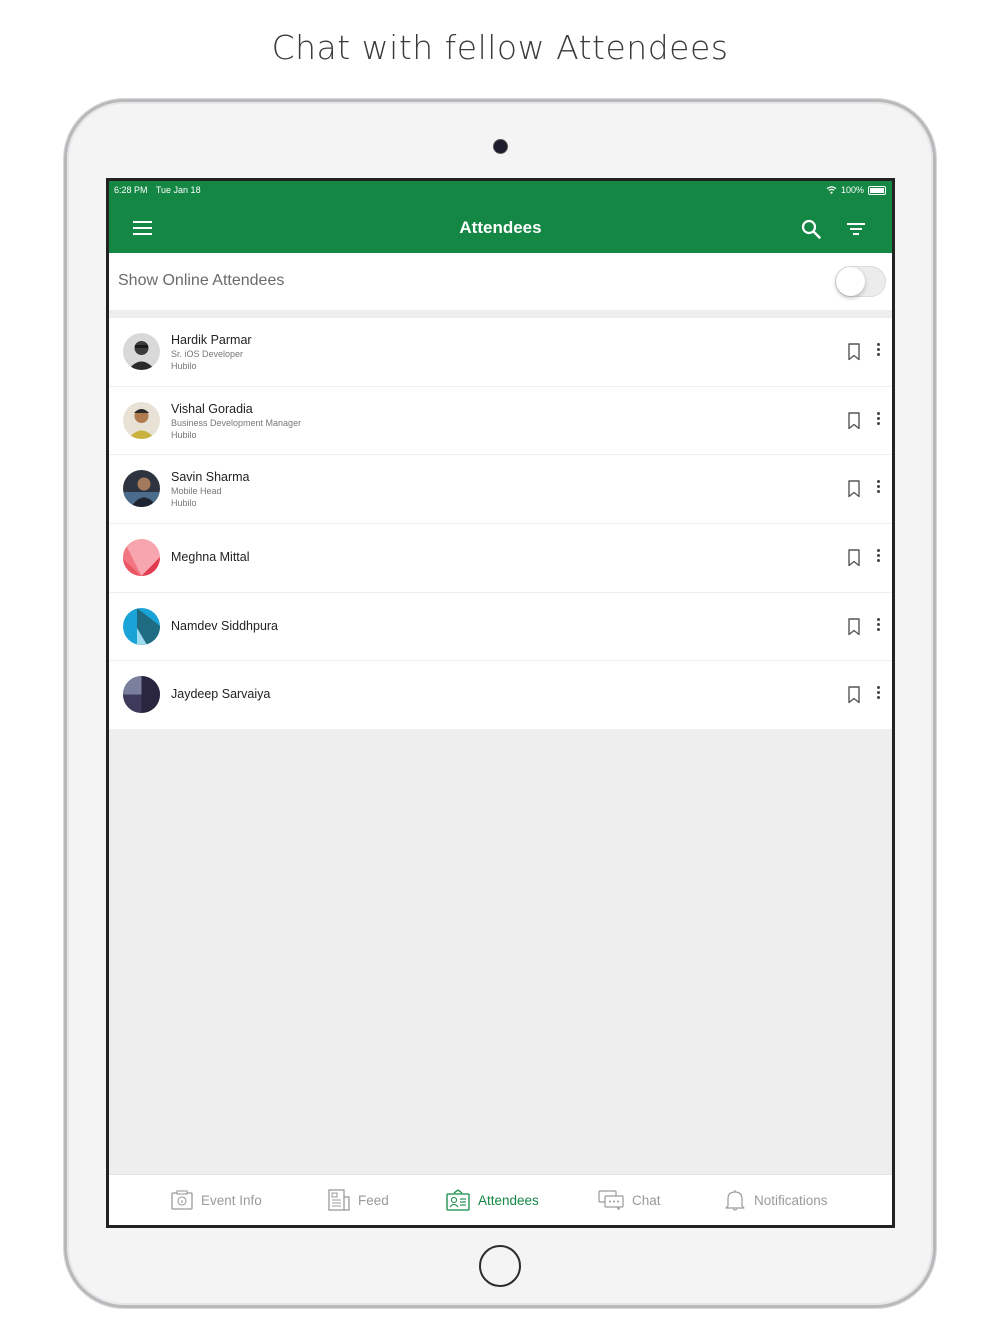  I want to click on bell-icon, so click(735, 1200).